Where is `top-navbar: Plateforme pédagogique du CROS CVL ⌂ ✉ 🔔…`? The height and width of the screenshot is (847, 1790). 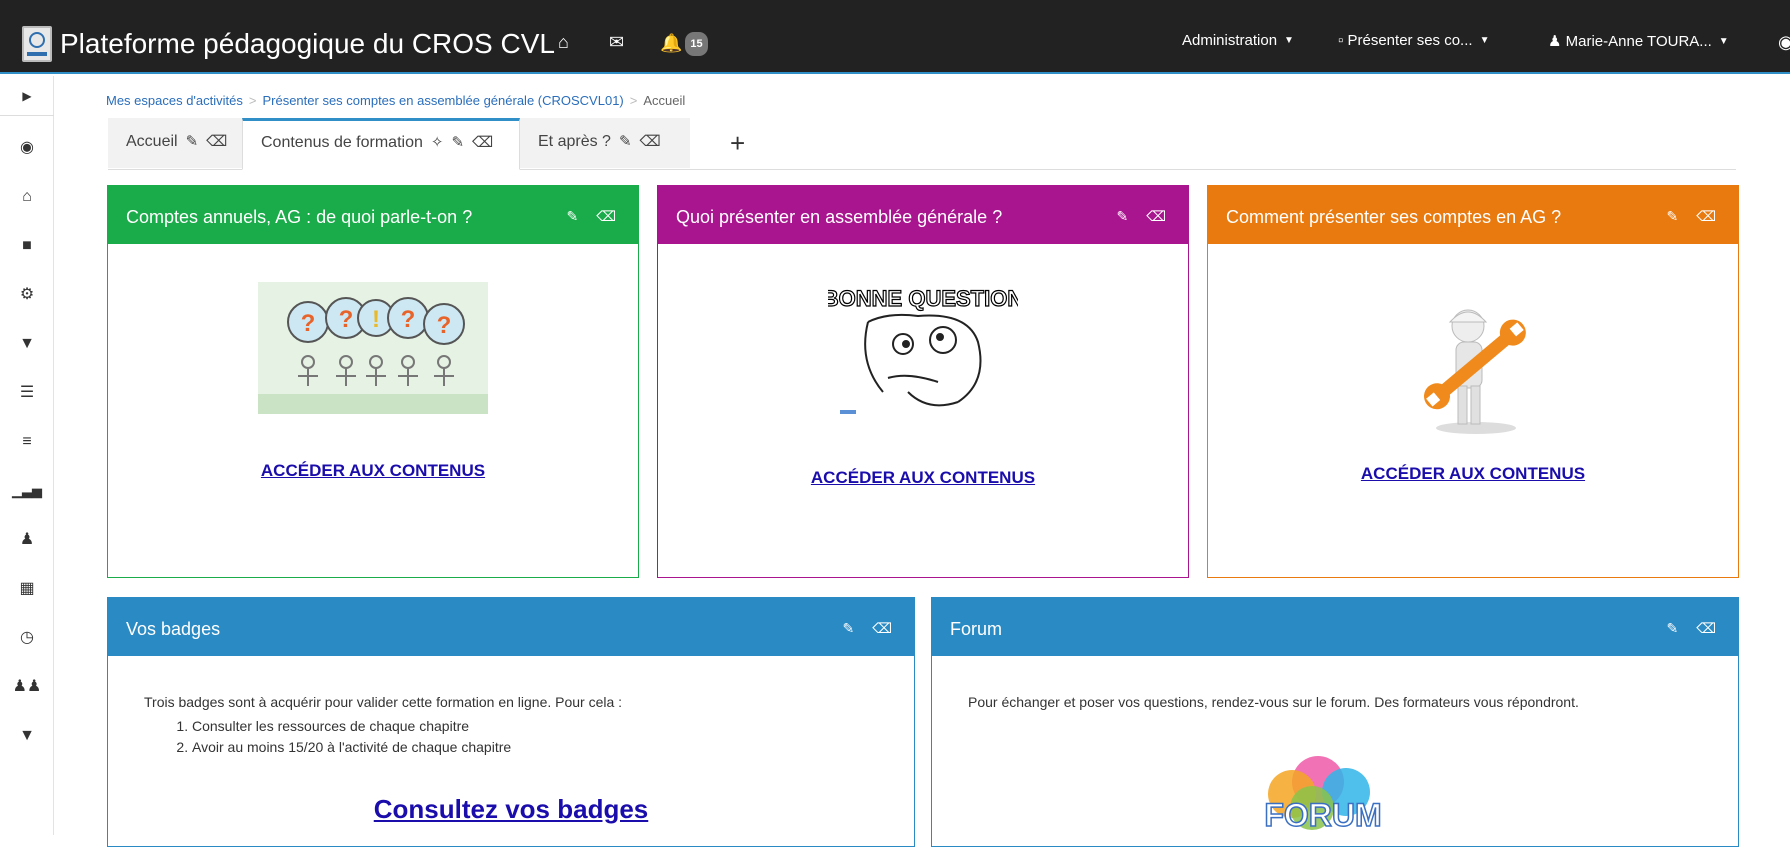
top-navbar: Plateforme pédagogique du CROS CVL ⌂ ✉ 🔔… is located at coordinates (895, 37).